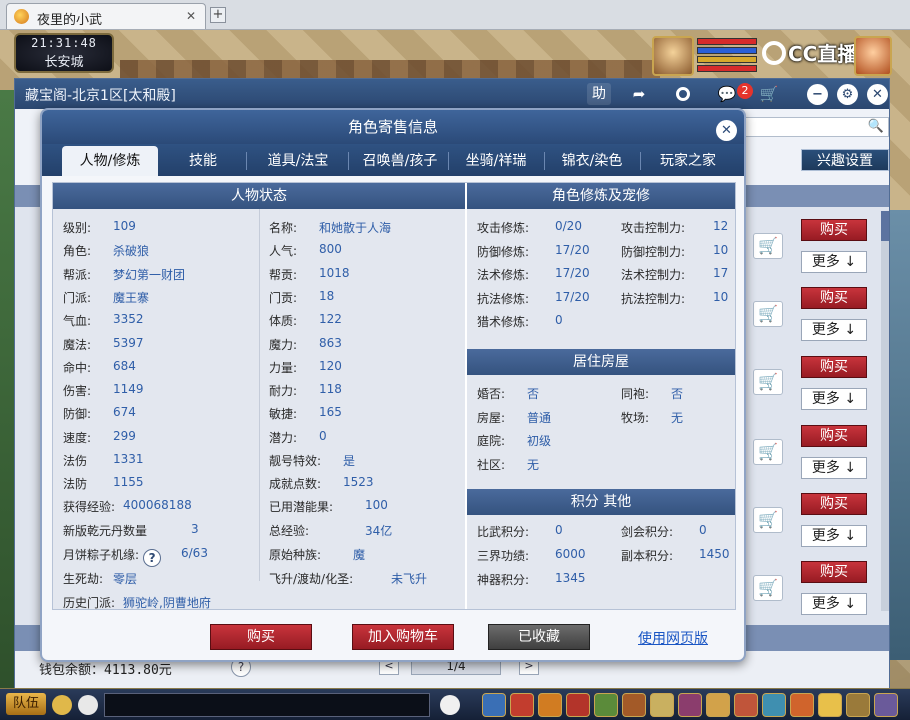 The height and width of the screenshot is (720, 910). I want to click on status-field-label: 气血:, so click(77, 321).